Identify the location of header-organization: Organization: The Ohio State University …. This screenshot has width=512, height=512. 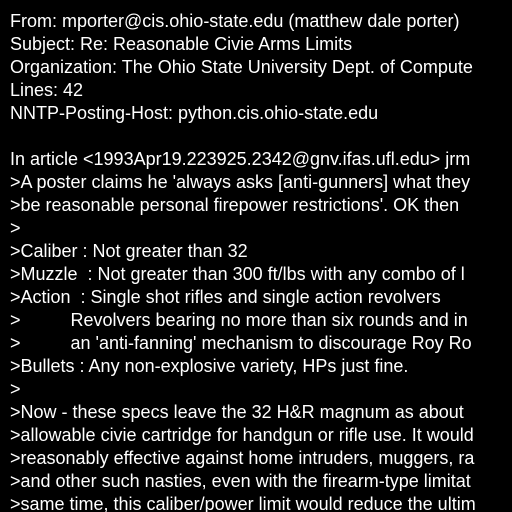
(241, 67).